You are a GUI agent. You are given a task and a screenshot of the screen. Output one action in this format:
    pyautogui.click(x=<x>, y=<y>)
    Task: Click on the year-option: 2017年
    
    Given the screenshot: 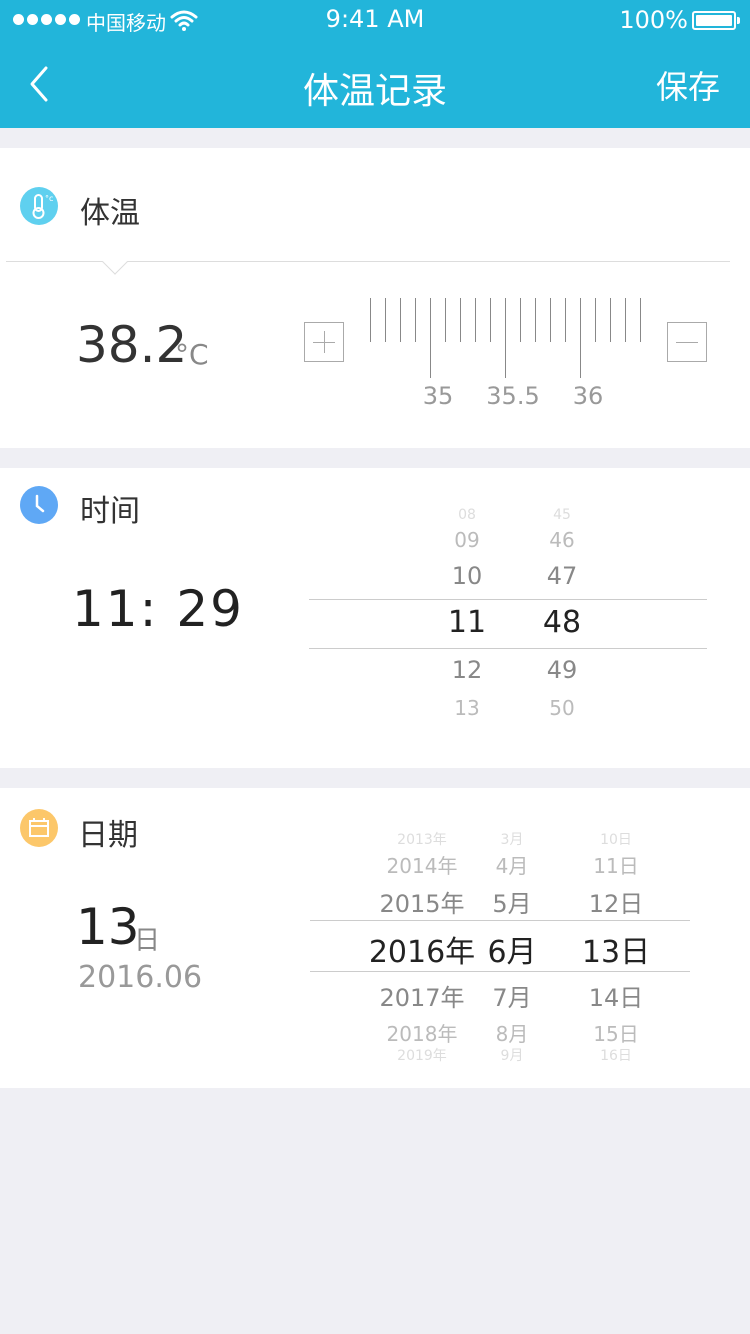 What is the action you would take?
    pyautogui.click(x=421, y=995)
    